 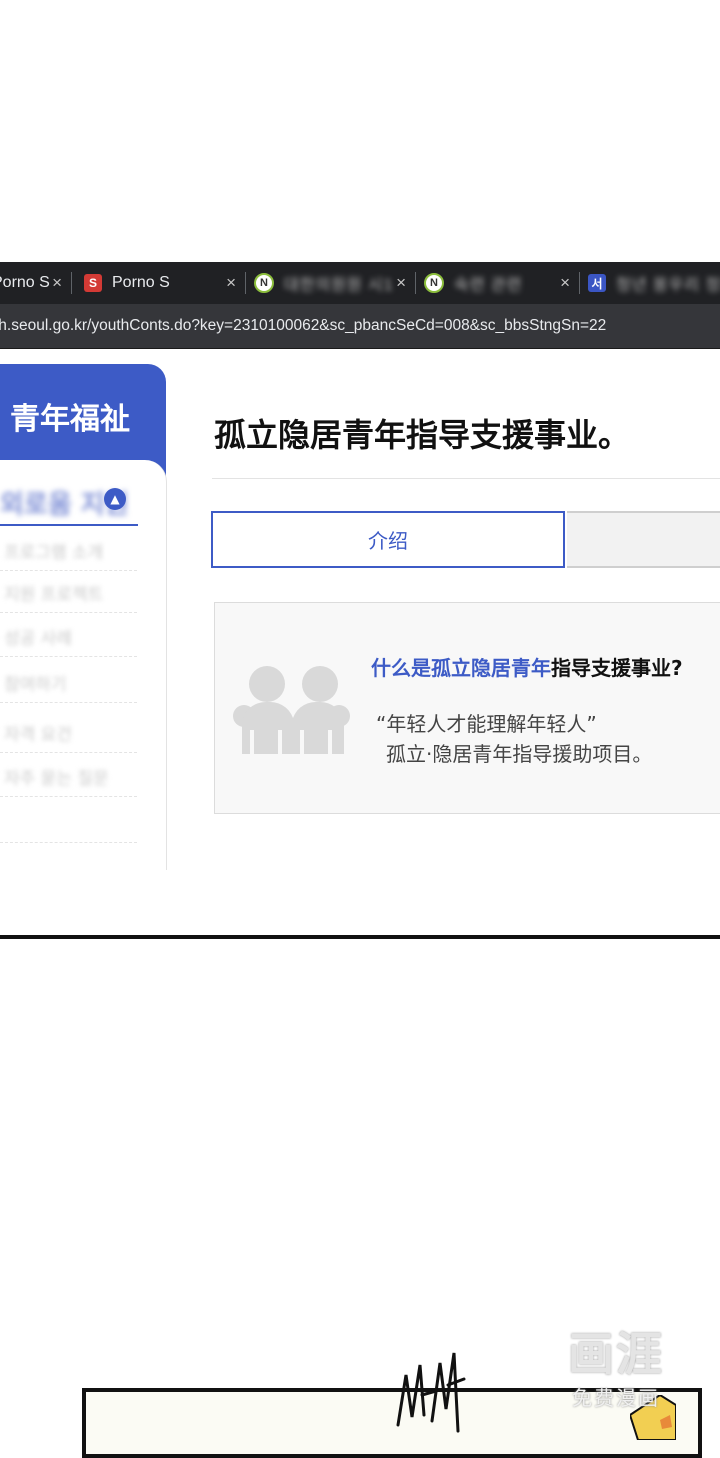 What do you see at coordinates (519, 754) in the screenshot?
I see `intro-description: 孤立·隐居青年指导援助项目。` at bounding box center [519, 754].